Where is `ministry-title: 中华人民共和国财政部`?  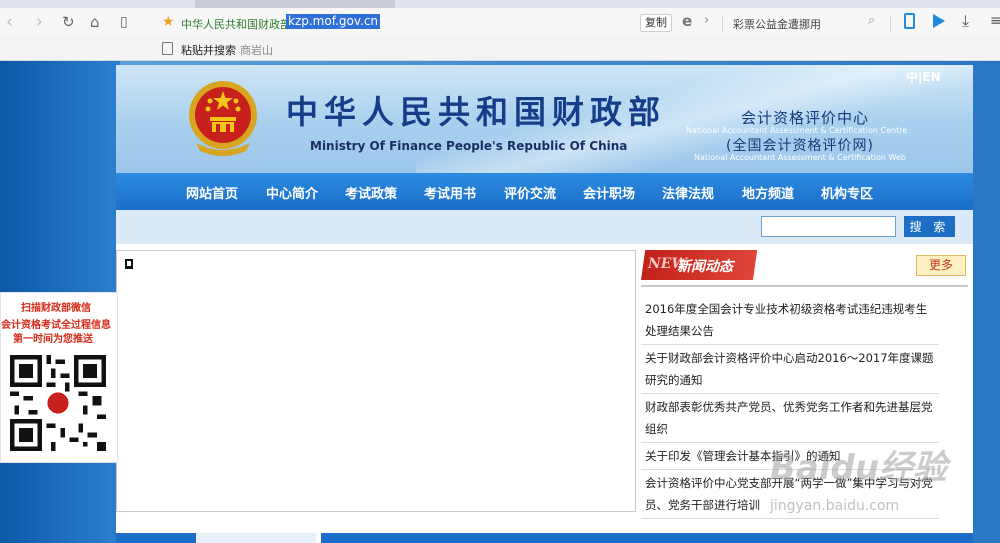
ministry-title: 中华人民共和国财政部 is located at coordinates (476, 112).